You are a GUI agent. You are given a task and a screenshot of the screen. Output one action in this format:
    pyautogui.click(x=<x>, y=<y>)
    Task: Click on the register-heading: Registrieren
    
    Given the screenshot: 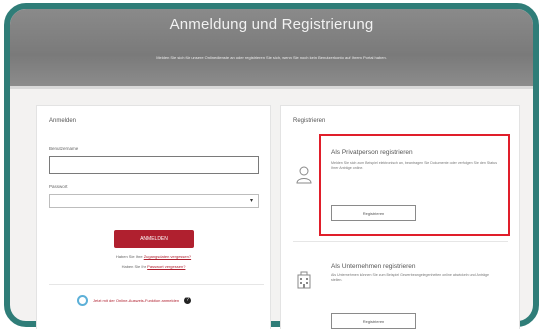 What is the action you would take?
    pyautogui.click(x=309, y=121)
    